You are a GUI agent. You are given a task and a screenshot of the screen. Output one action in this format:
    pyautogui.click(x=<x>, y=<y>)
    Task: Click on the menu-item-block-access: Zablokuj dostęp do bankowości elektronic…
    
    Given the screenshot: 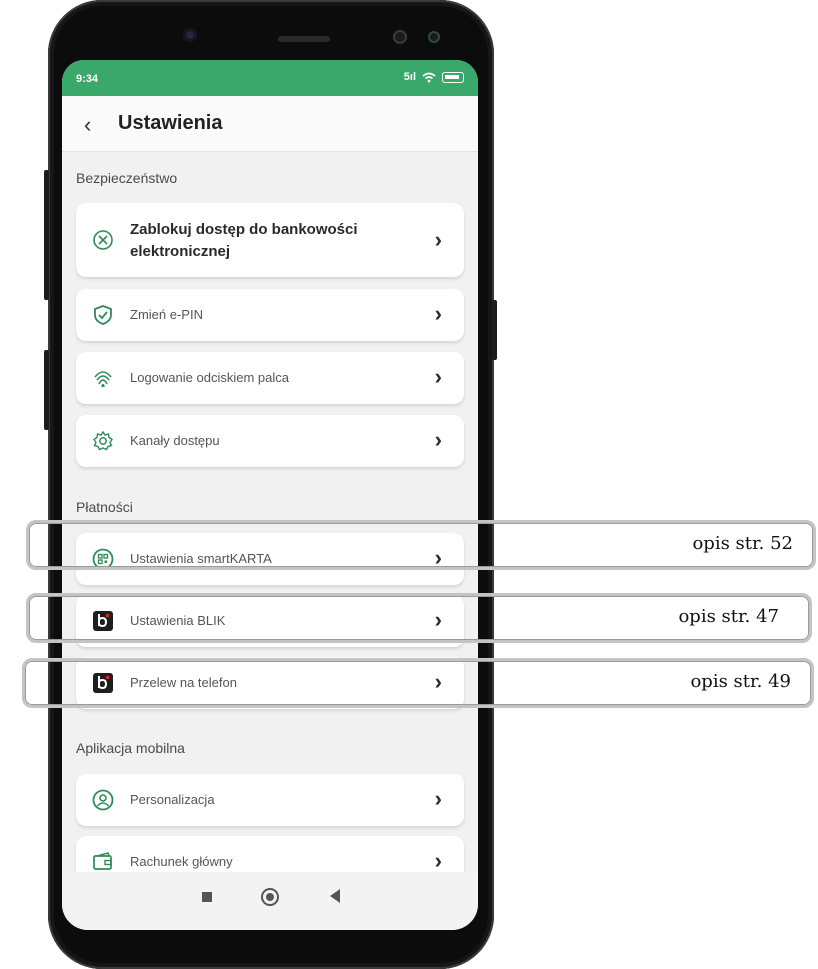 What is the action you would take?
    pyautogui.click(x=270, y=240)
    